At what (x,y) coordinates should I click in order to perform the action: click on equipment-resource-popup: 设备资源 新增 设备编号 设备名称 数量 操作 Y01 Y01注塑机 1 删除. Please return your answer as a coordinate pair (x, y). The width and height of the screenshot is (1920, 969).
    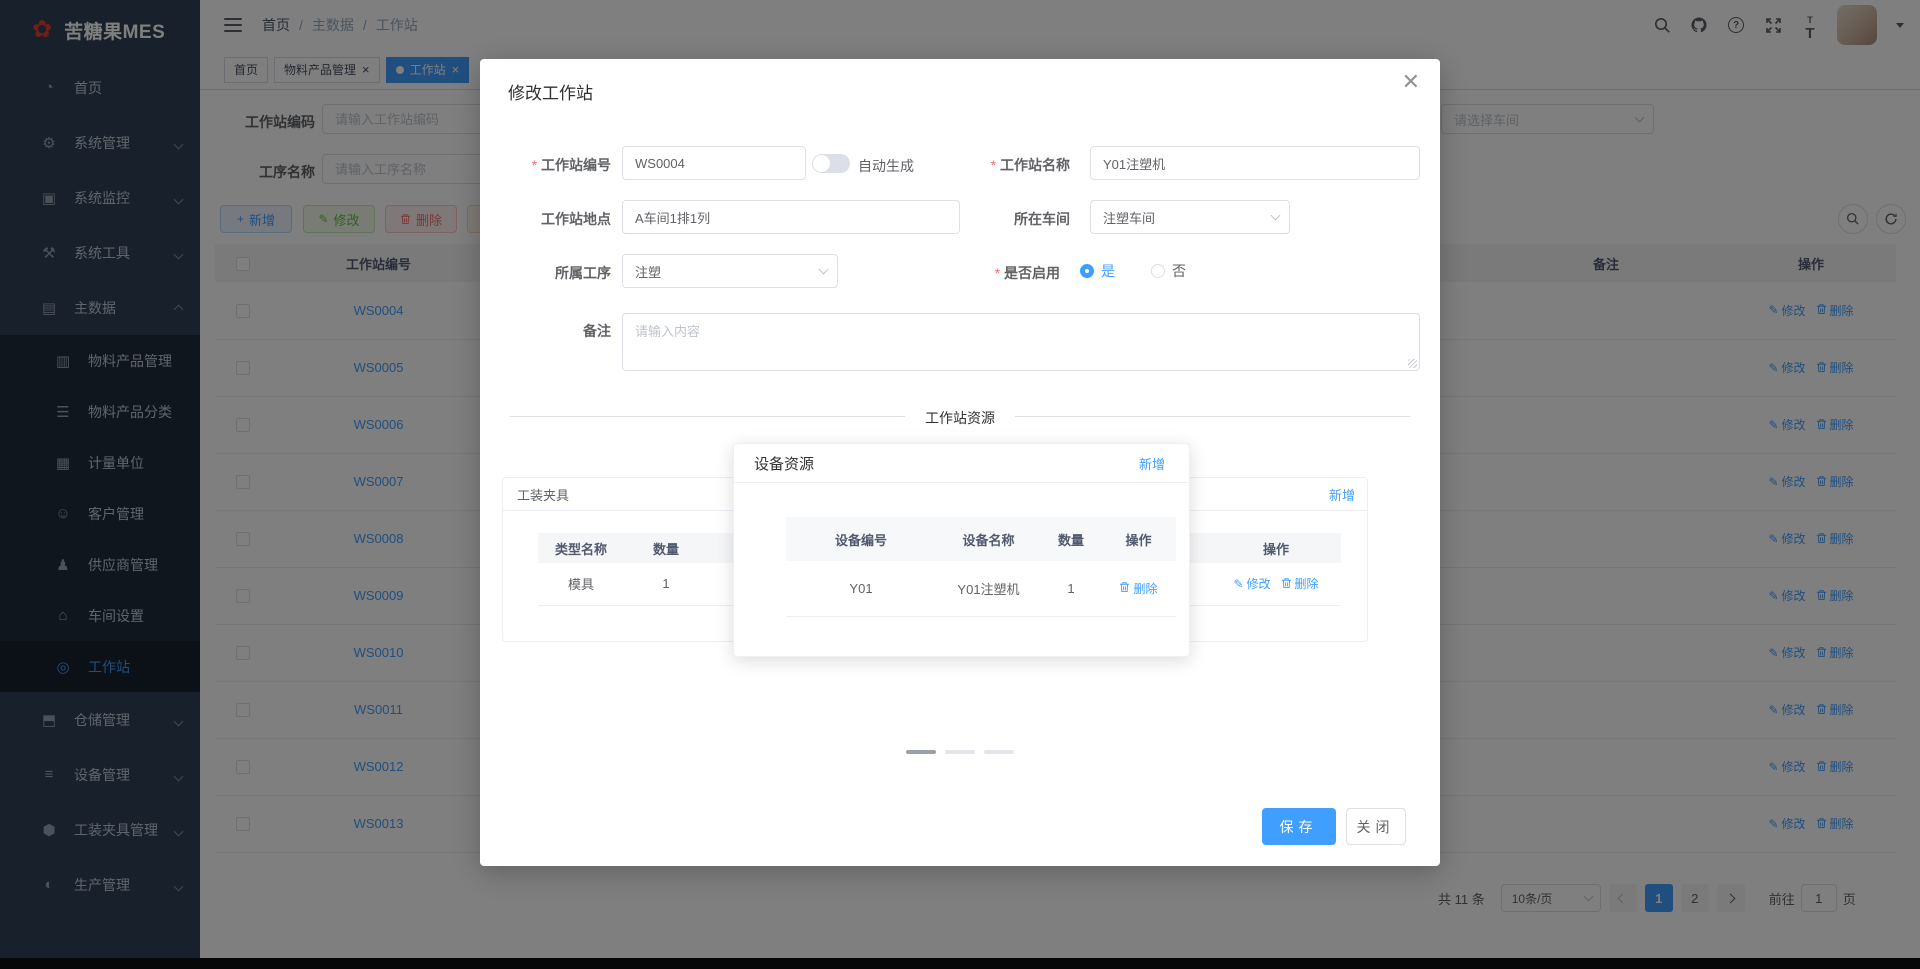
    Looking at the image, I should click on (961, 550).